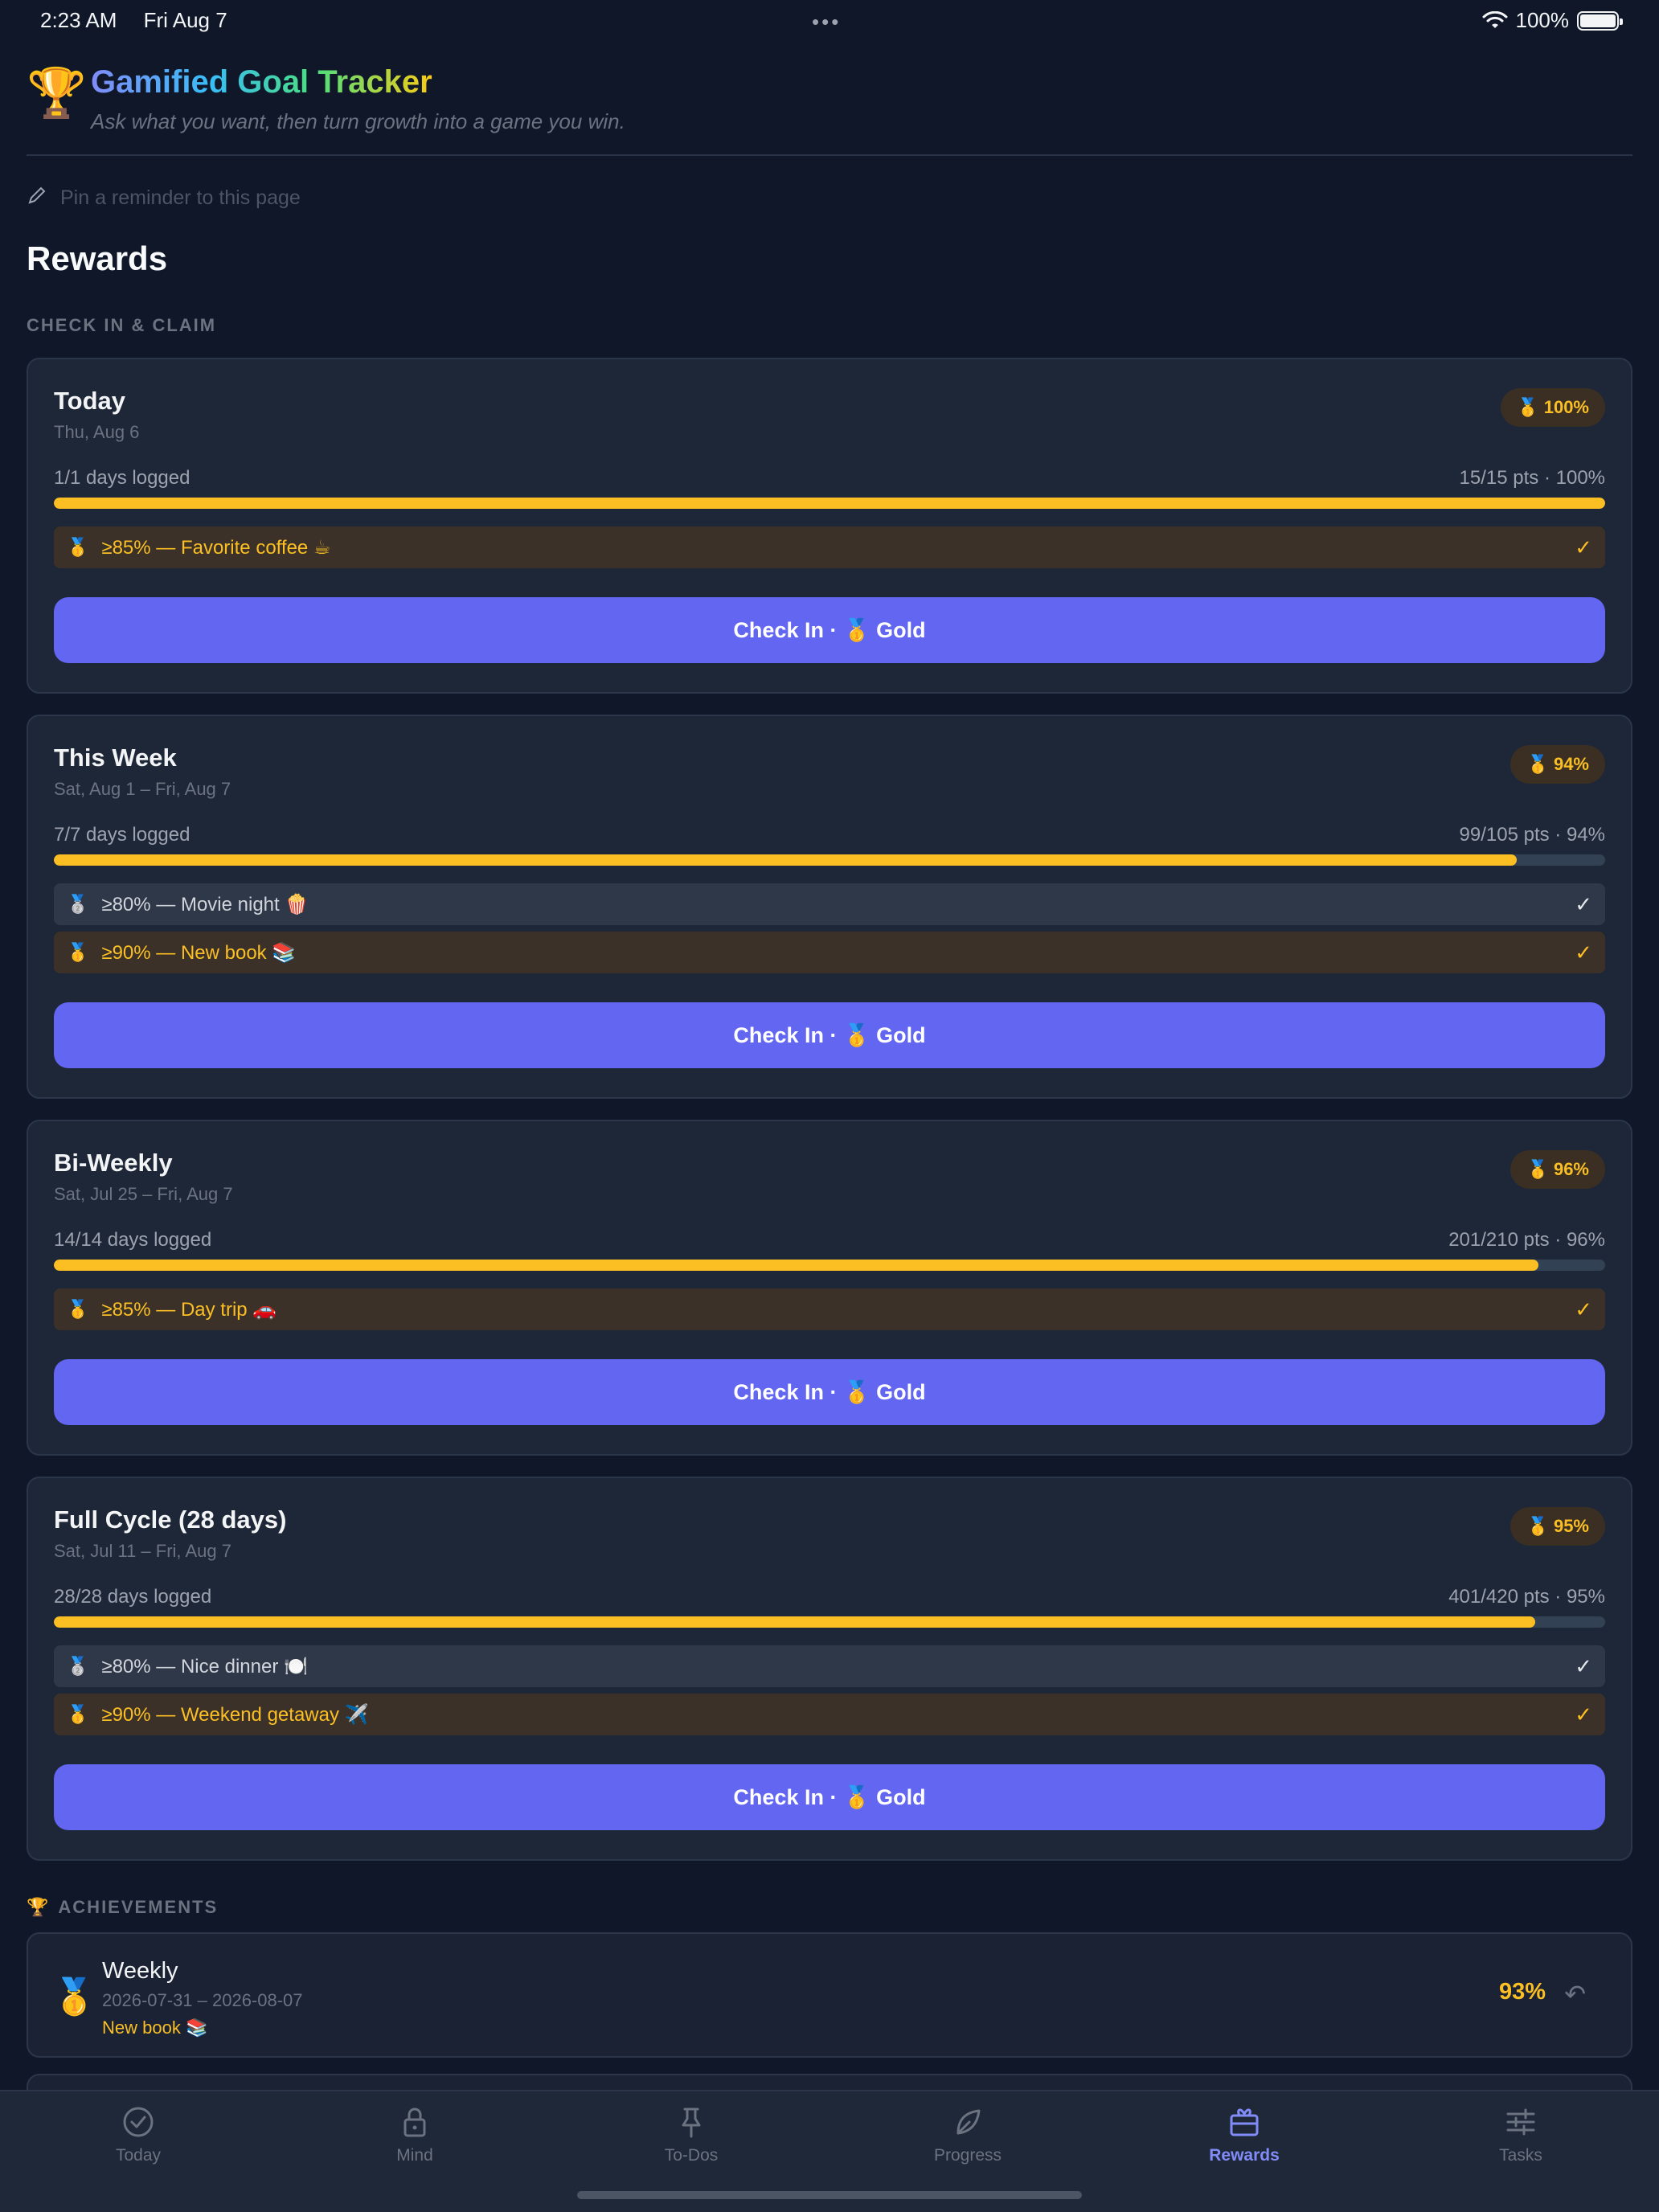 This screenshot has width=1659, height=2212. I want to click on tab-rewards: Rewards, so click(1244, 2134).